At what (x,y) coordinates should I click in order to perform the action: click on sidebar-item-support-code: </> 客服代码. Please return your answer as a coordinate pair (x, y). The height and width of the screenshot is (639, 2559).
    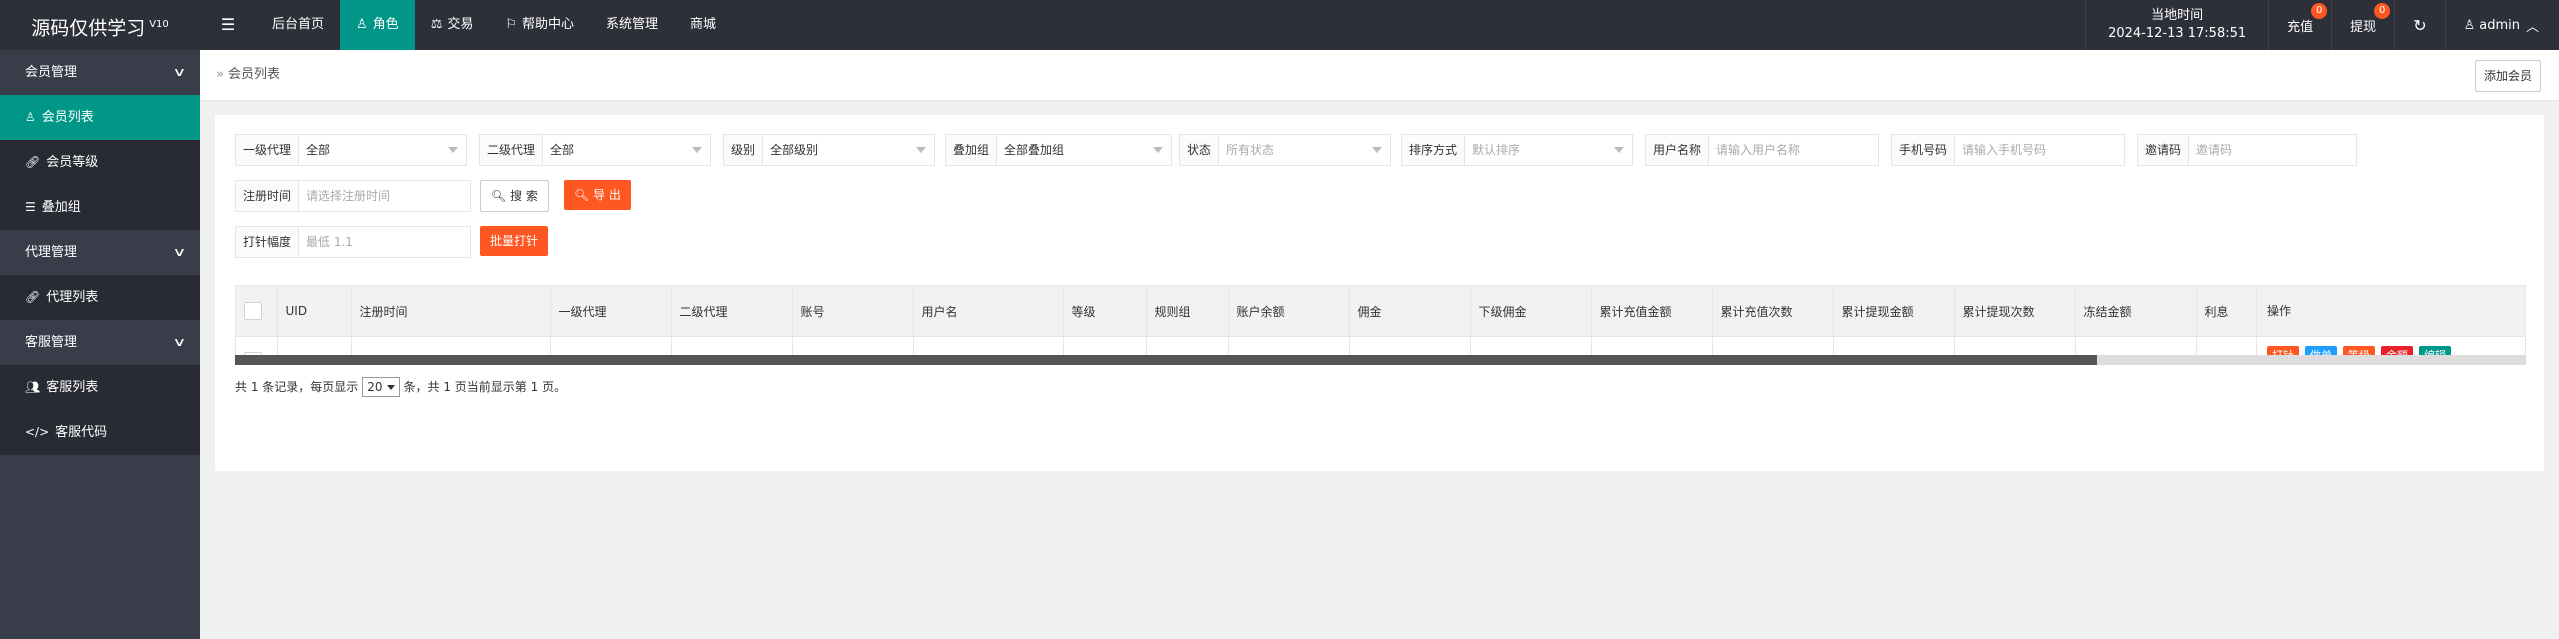
    Looking at the image, I should click on (100, 432).